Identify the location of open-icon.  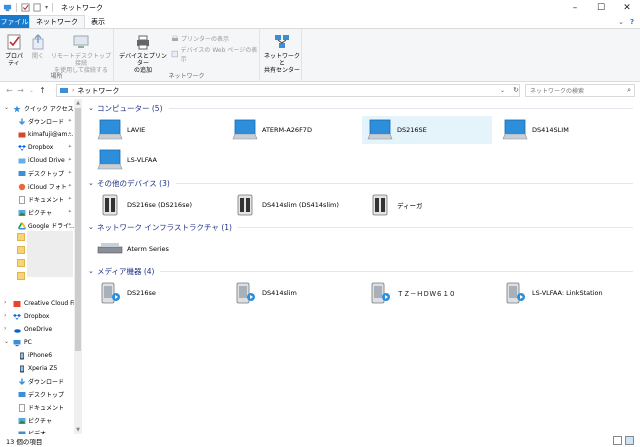
(38, 42).